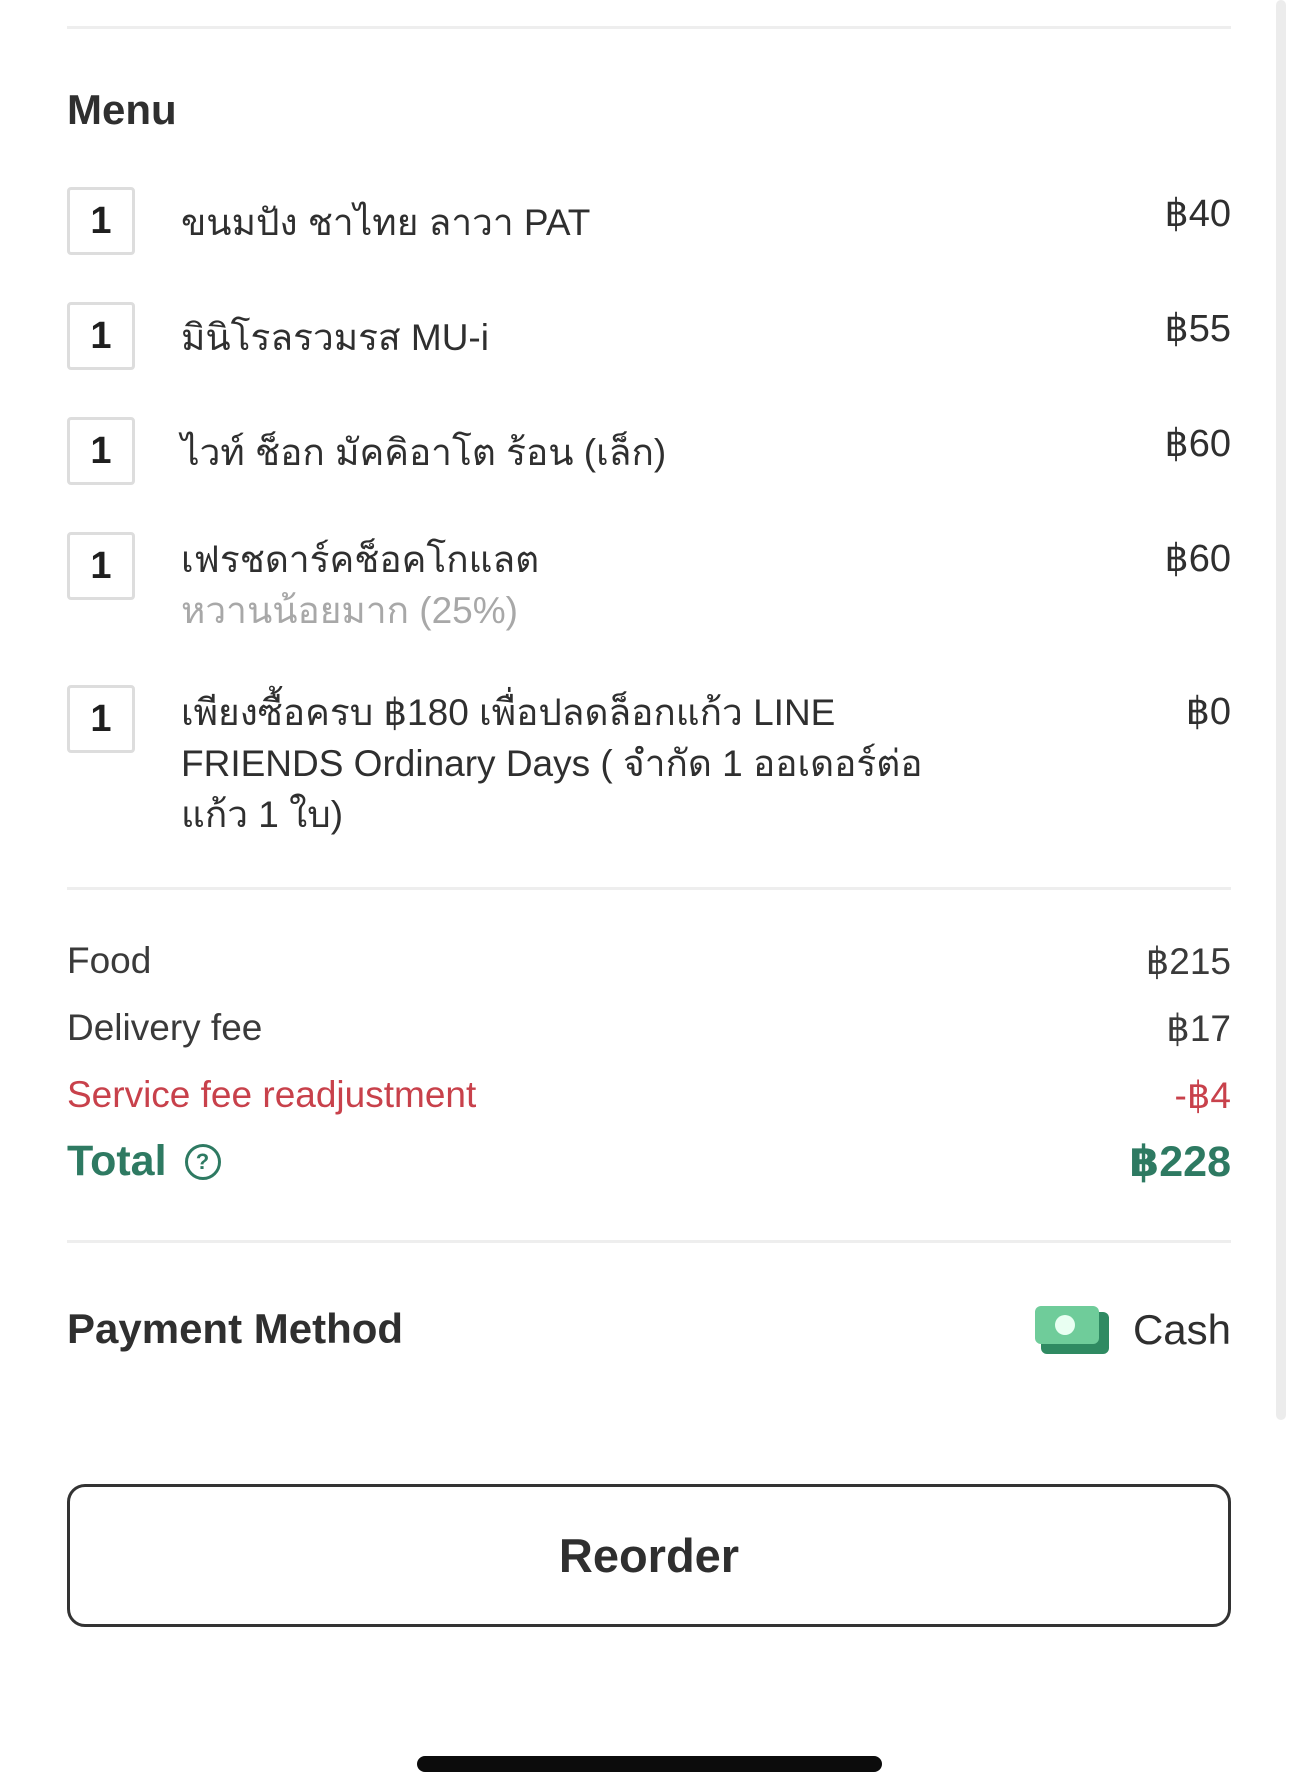  What do you see at coordinates (1197, 329) in the screenshot?
I see `item-price: ฿55` at bounding box center [1197, 329].